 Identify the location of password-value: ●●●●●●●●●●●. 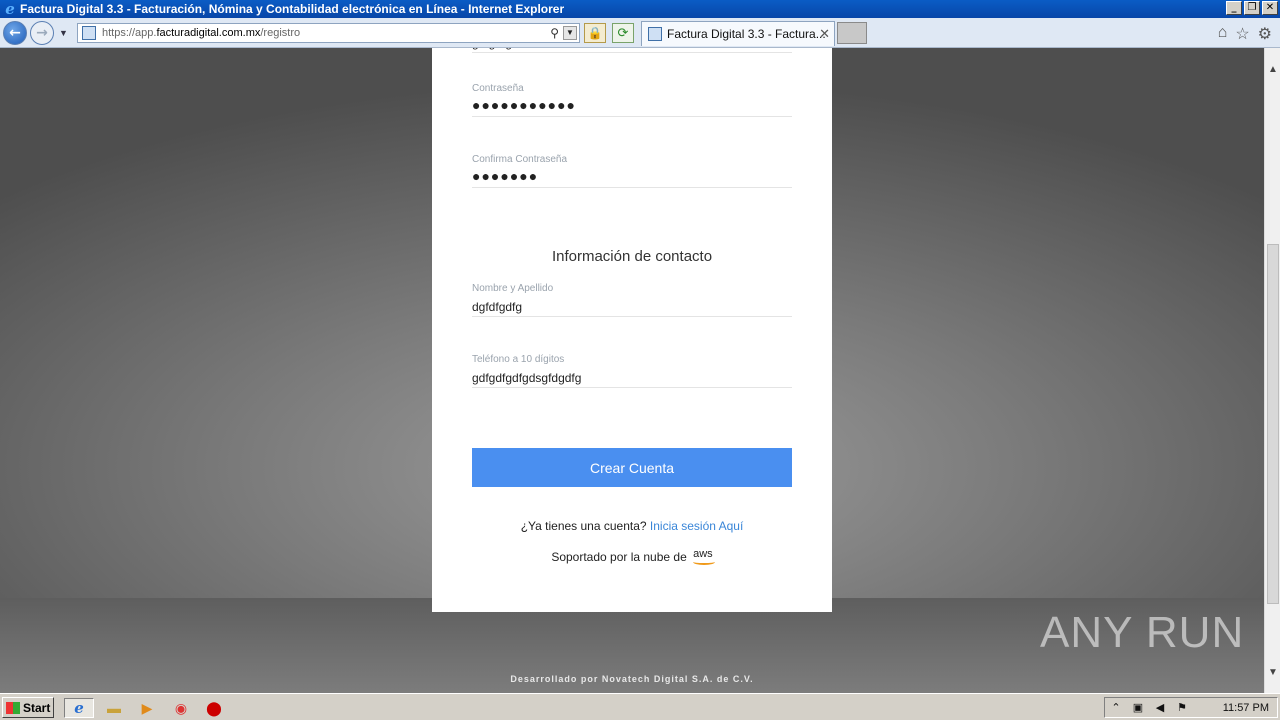
(524, 105).